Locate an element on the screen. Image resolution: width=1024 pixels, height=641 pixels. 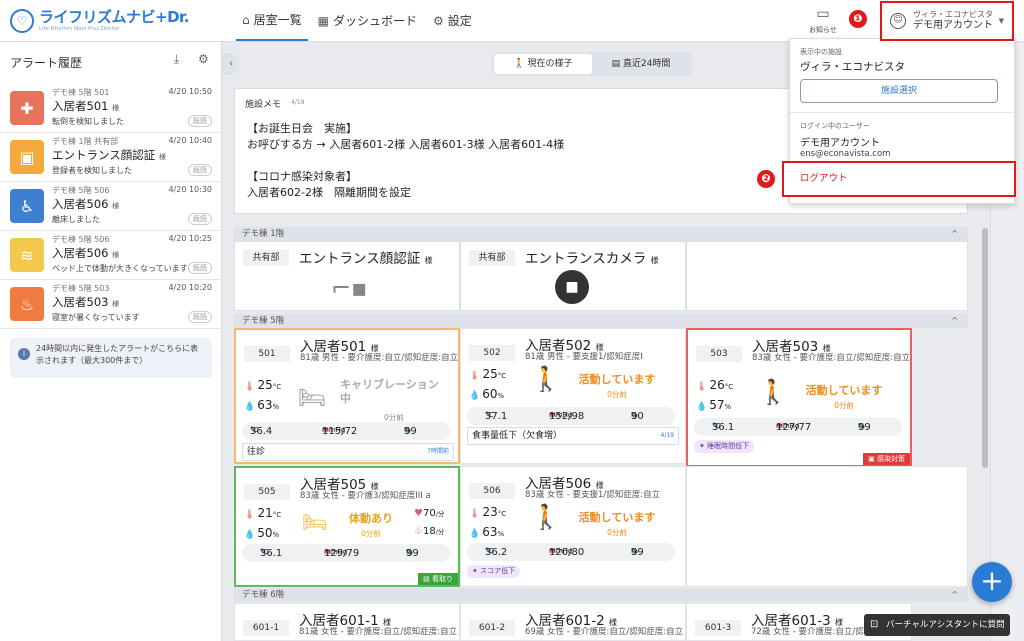
step-marker-2: ❷ is located at coordinates (766, 179).